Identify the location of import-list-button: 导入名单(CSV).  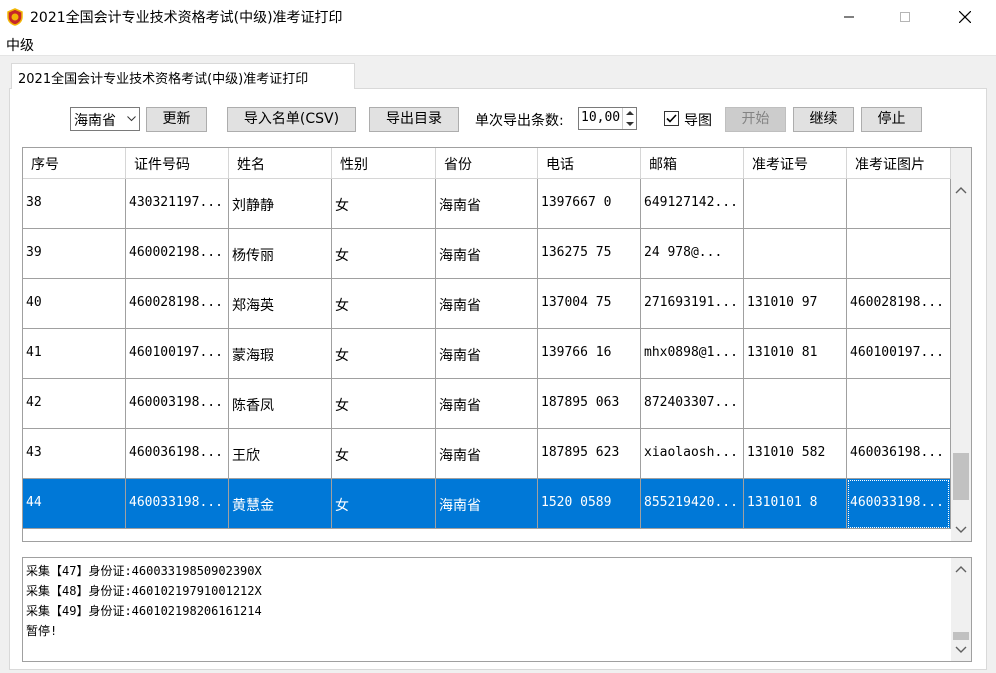
(291, 119).